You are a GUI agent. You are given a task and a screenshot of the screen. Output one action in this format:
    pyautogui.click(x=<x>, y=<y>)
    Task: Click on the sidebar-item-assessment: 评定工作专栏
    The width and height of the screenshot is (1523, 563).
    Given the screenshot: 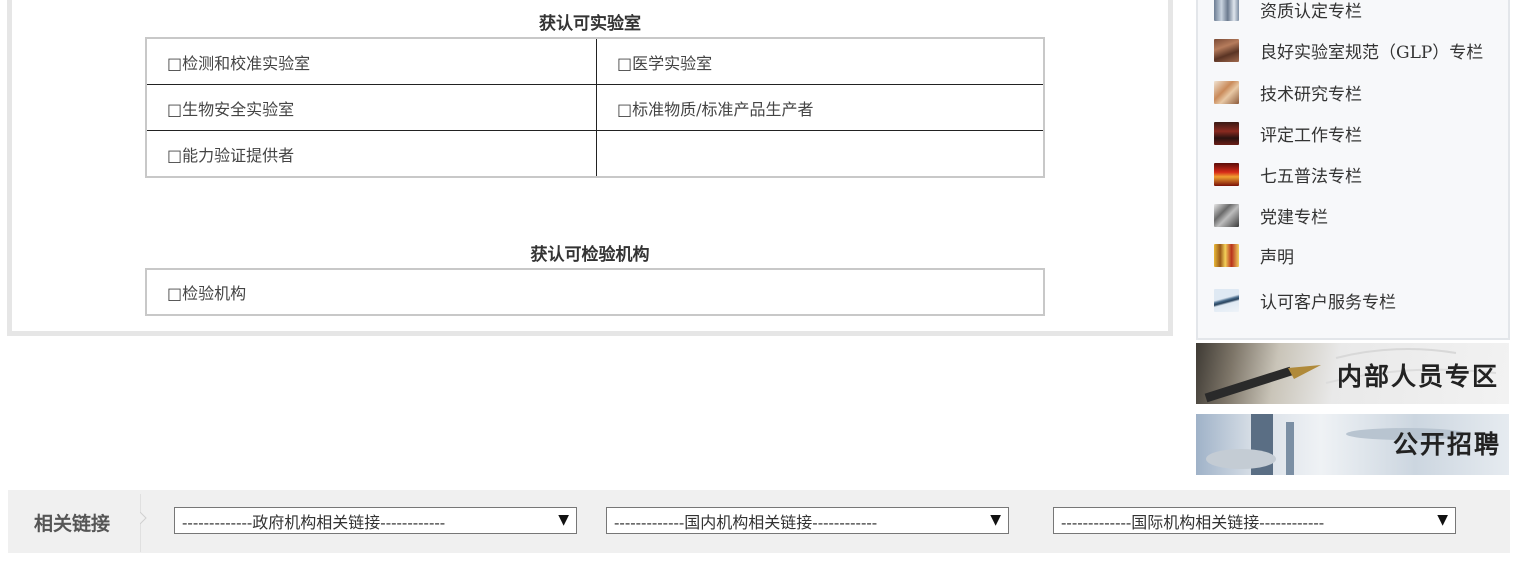 What is the action you would take?
    pyautogui.click(x=1288, y=133)
    